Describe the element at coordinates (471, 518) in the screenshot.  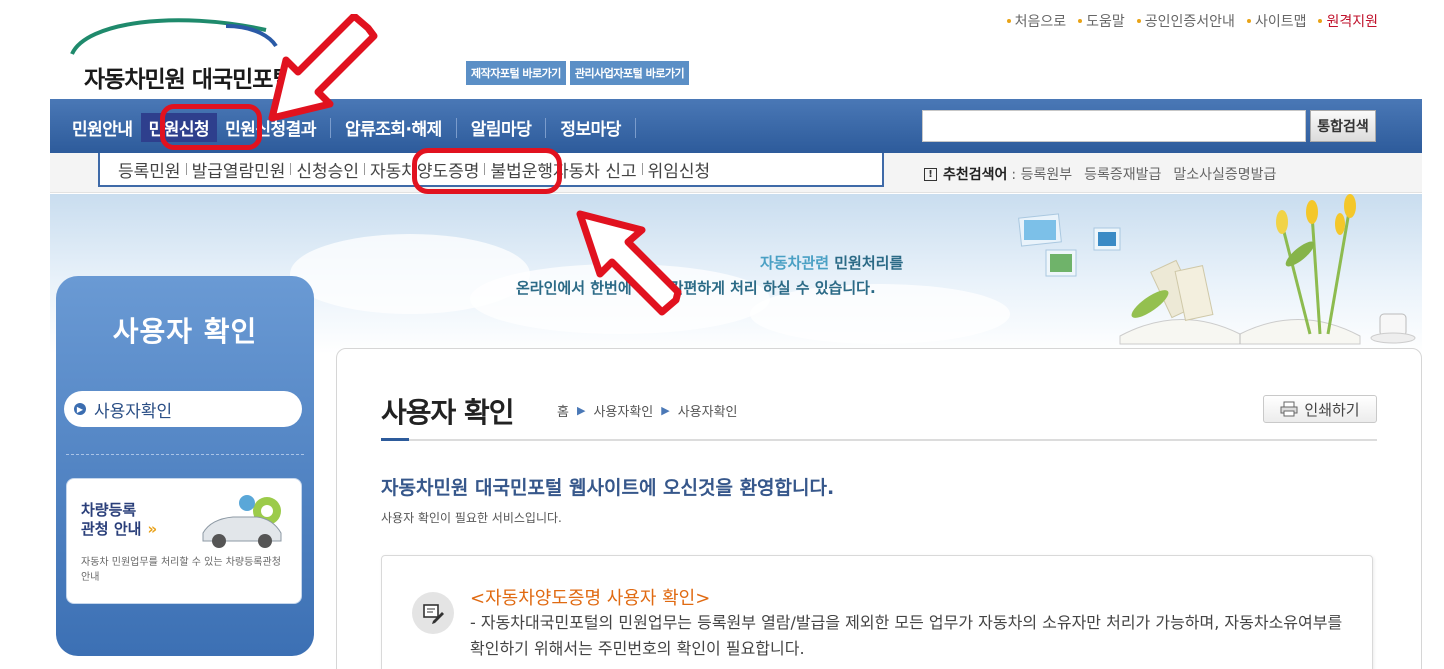
I see `welcome-subtext: 사용자 확인이 필요한 서비스입니다.` at that location.